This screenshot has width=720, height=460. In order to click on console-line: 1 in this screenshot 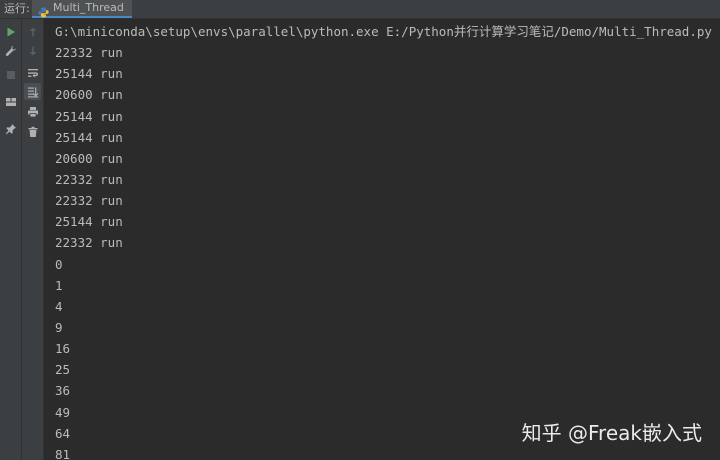, I will do `click(59, 285)`.